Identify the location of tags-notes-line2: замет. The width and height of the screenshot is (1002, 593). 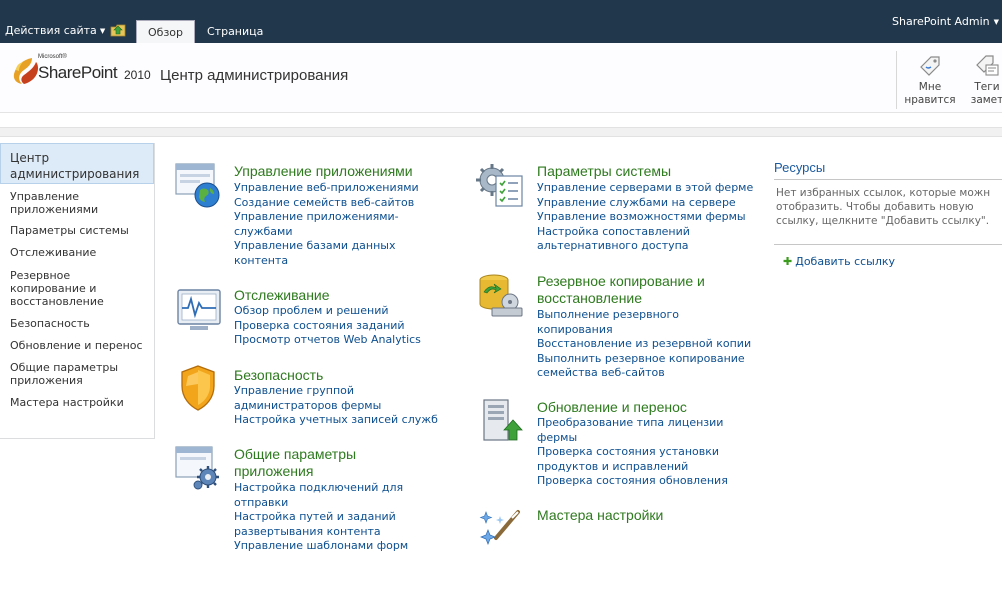
(986, 100).